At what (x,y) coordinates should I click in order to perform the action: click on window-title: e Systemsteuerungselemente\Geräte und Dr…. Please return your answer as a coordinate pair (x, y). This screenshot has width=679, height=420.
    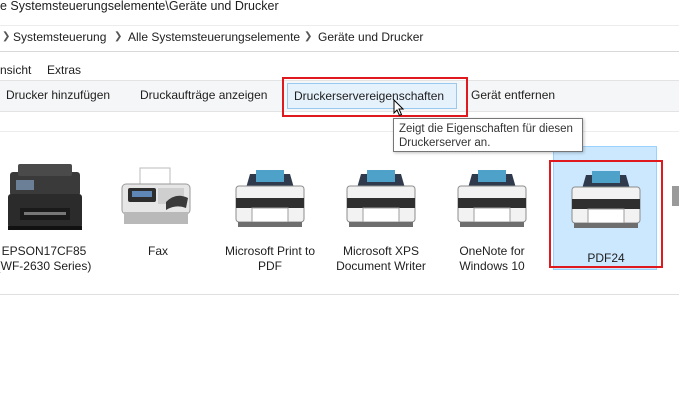
    Looking at the image, I should click on (339, 8).